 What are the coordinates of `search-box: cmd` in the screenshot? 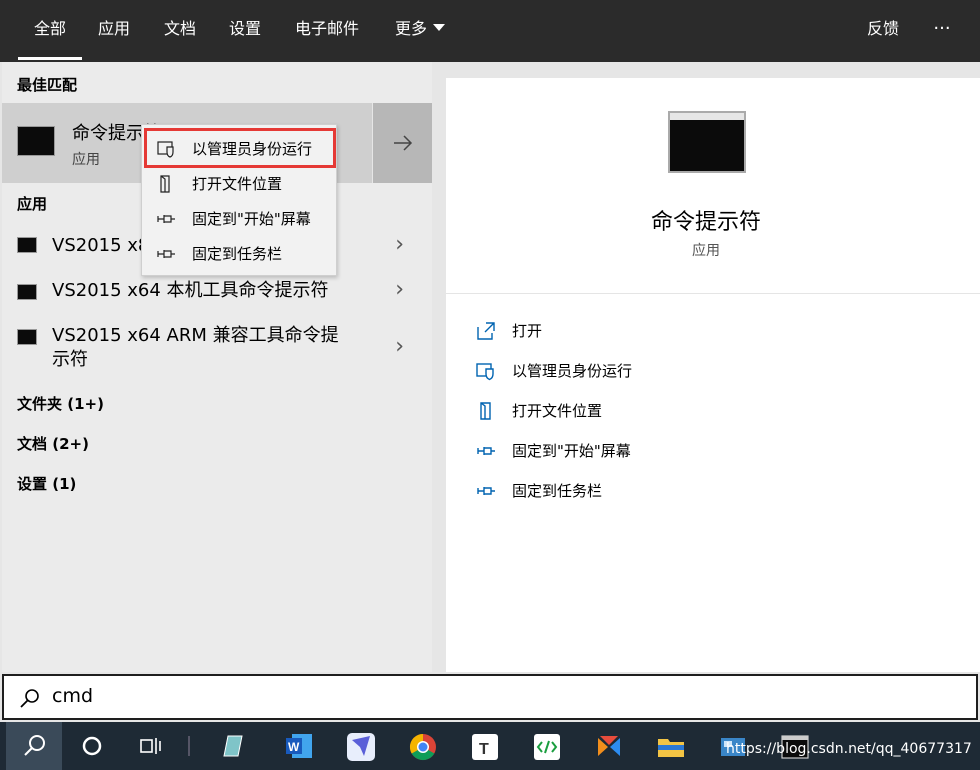 It's located at (490, 697).